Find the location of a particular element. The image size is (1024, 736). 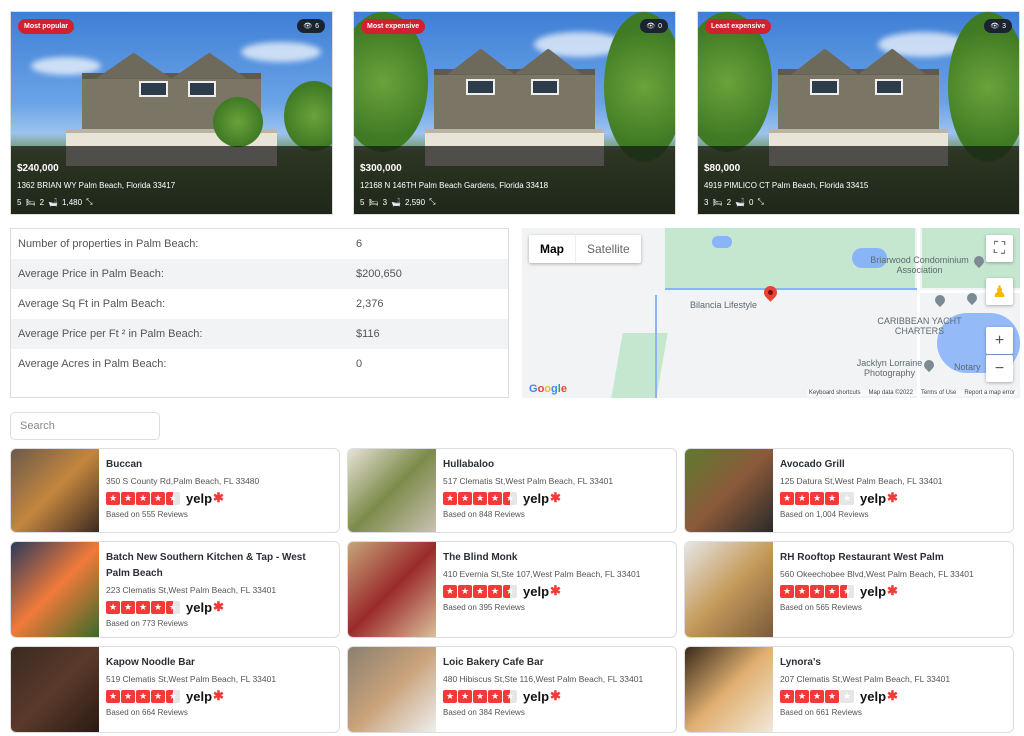

restaurant-name: RH Rooftop Restaurant West Palm is located at coordinates (877, 558).